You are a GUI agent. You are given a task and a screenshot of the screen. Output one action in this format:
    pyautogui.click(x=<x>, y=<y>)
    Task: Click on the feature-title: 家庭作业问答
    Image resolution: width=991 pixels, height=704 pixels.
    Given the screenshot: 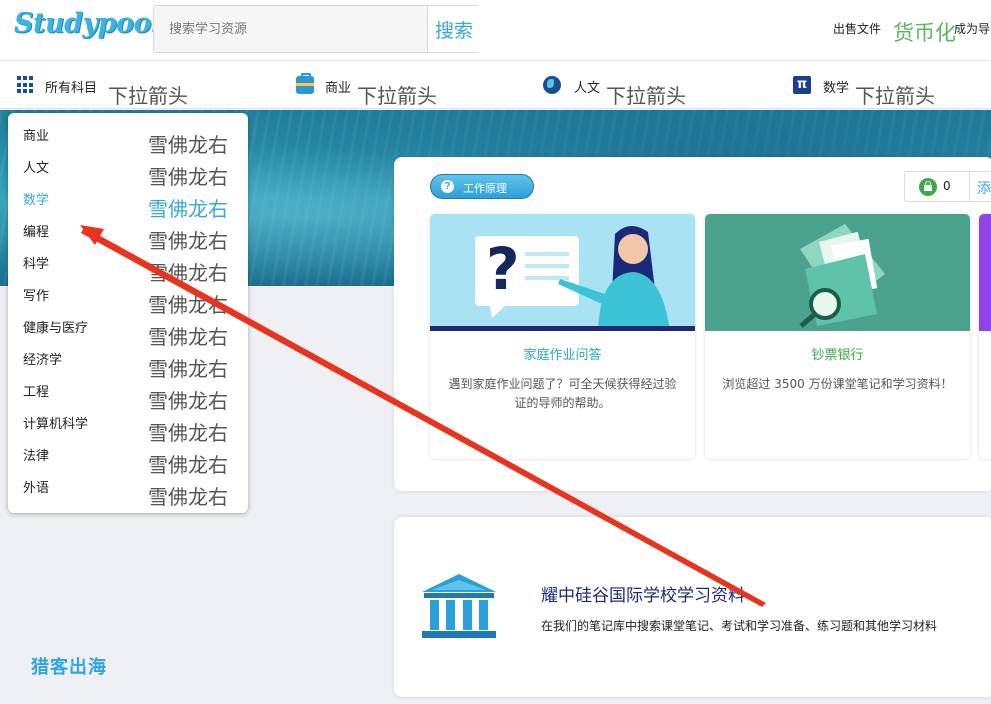 What is the action you would take?
    pyautogui.click(x=562, y=355)
    